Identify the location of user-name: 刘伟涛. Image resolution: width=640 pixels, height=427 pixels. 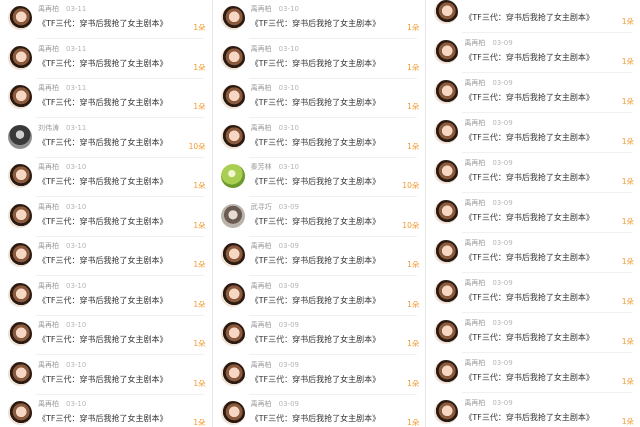
(48, 128).